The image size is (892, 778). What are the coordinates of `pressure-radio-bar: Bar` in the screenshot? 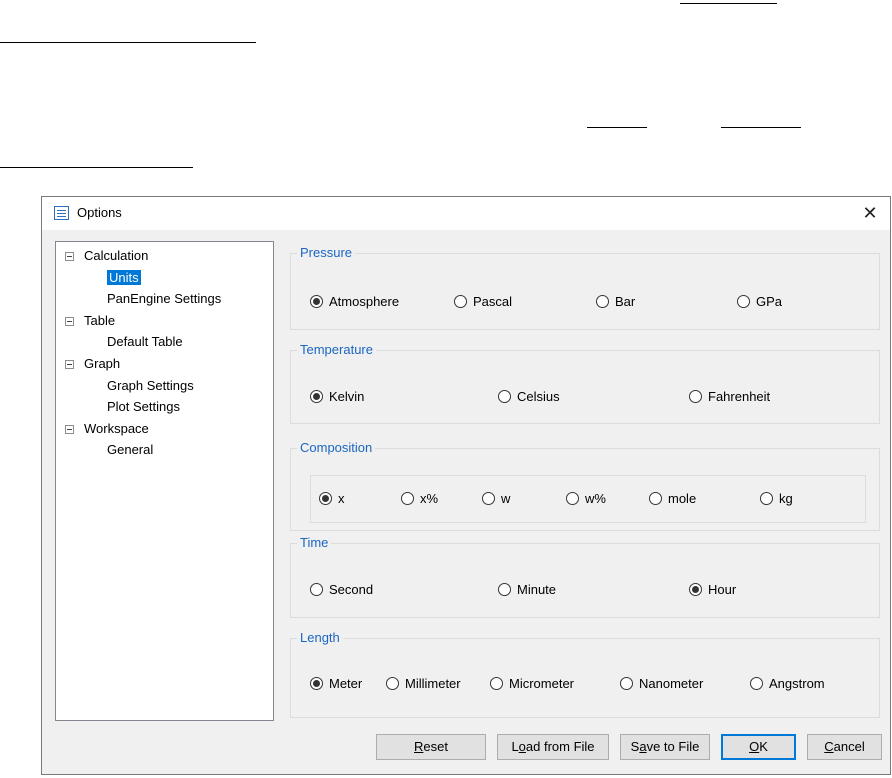 It's located at (615, 302).